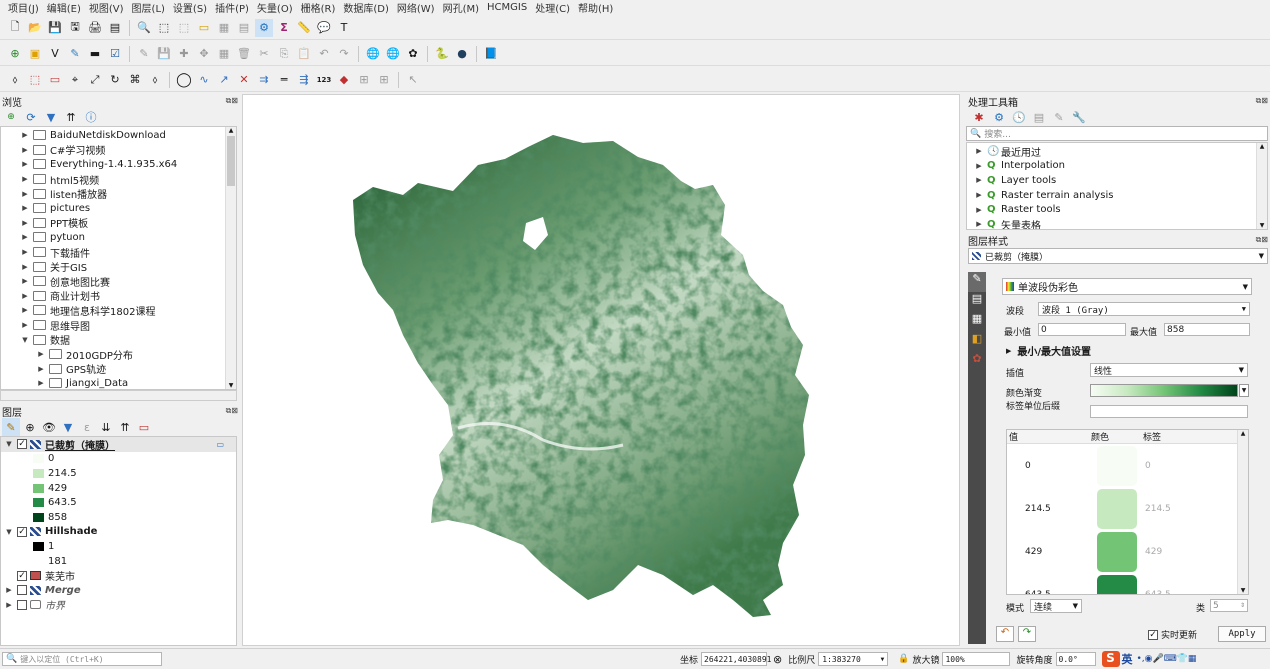 This screenshot has height=669, width=1270. What do you see at coordinates (115, 54) in the screenshot?
I see `virtual-layer-icon: ☑` at bounding box center [115, 54].